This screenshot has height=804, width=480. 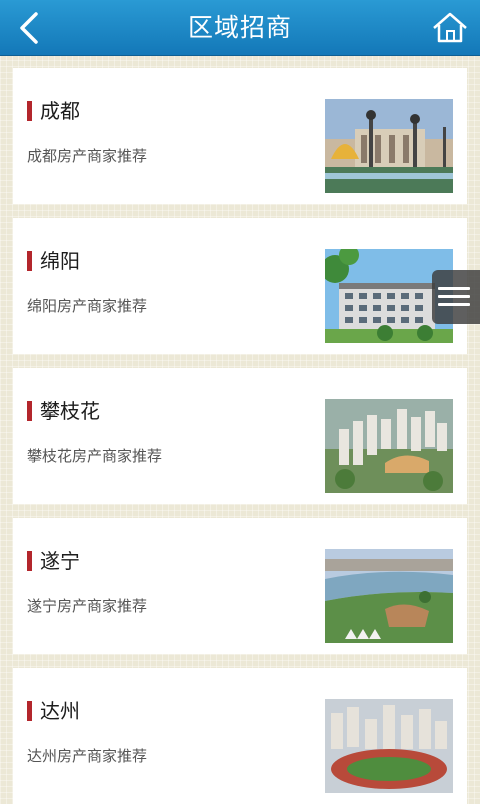 What do you see at coordinates (60, 711) in the screenshot?
I see `region-name: 达州` at bounding box center [60, 711].